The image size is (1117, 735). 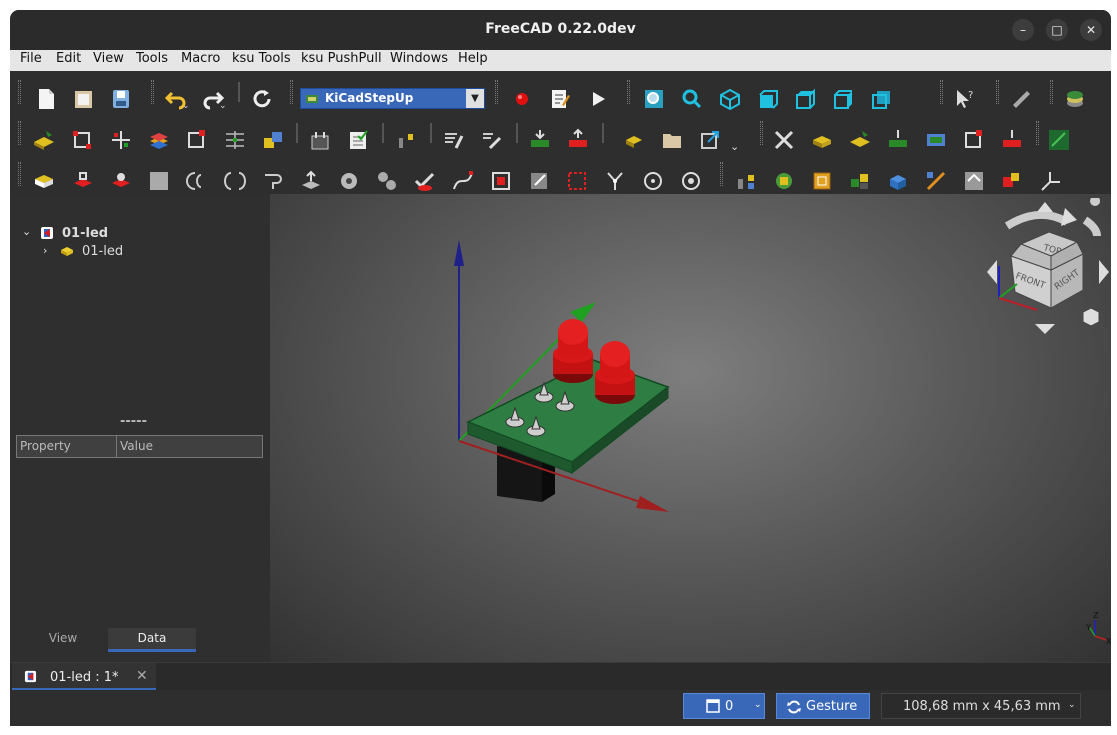 I want to click on menu-windows: Windows, so click(x=419, y=58).